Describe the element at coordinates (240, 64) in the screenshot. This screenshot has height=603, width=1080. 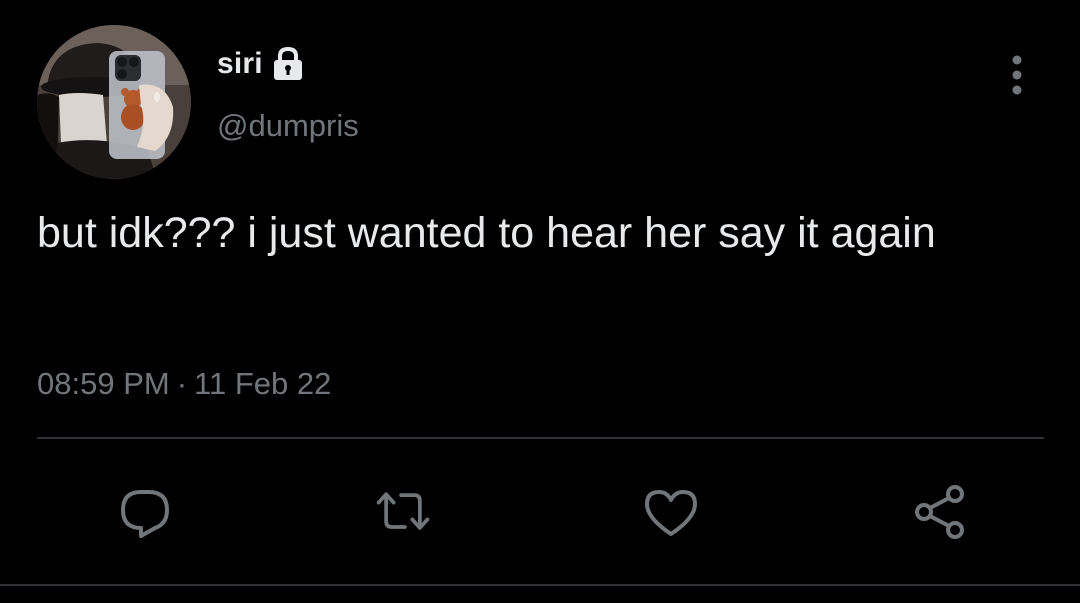
I see `display-name: siri` at that location.